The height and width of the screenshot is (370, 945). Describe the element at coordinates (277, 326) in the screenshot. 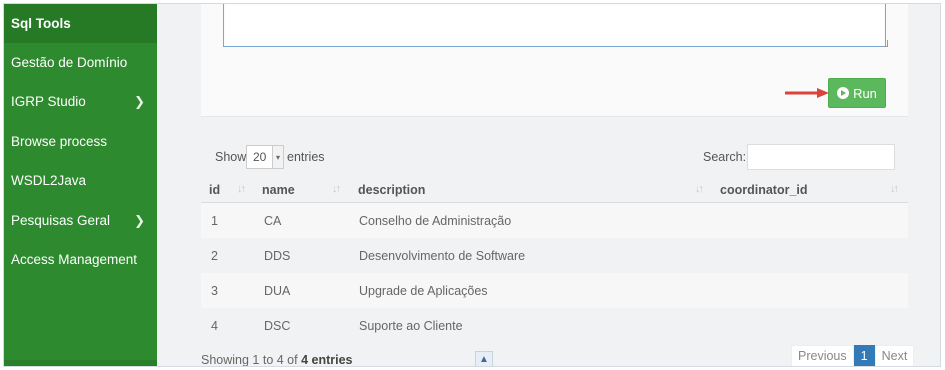

I see `cell-name: DSC` at that location.